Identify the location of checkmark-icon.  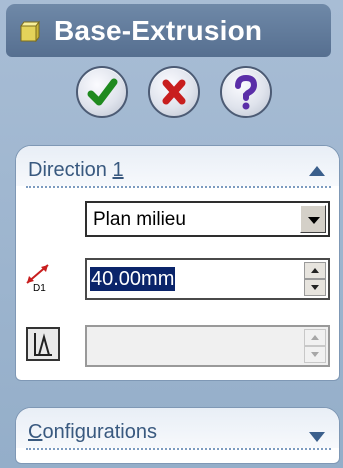
(102, 92).